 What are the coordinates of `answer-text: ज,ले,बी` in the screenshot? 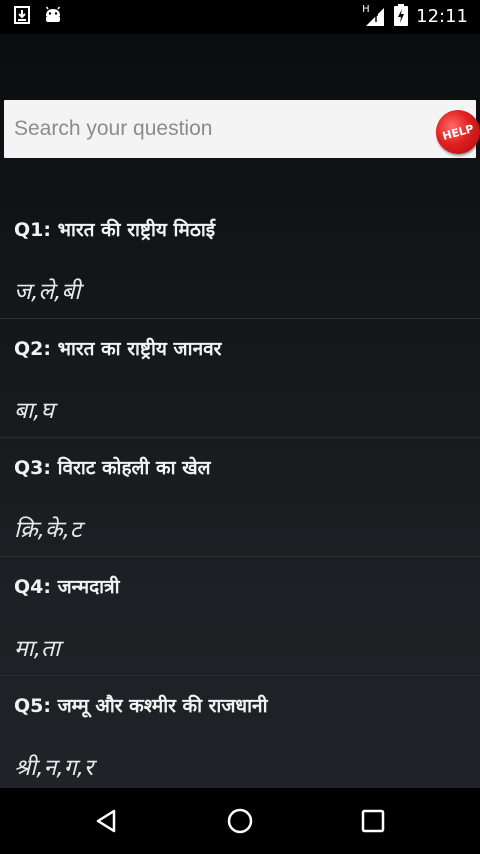 It's located at (47, 292).